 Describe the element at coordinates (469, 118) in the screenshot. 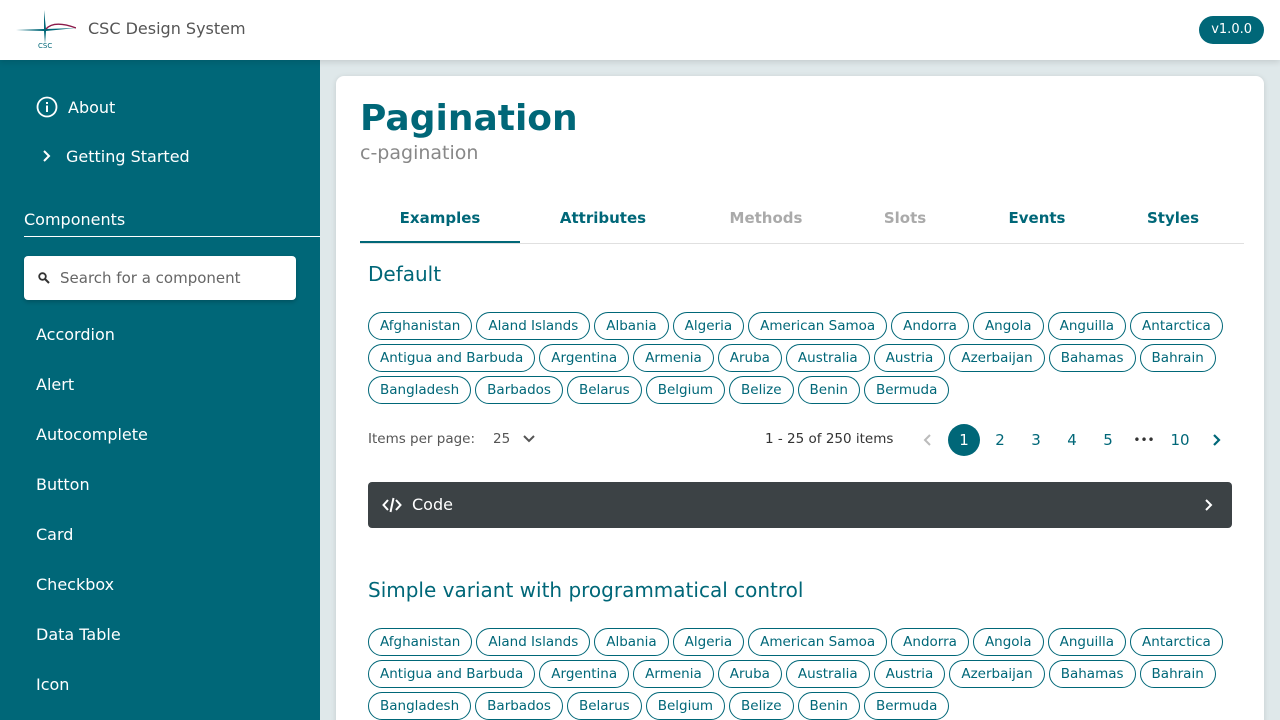

I see `page-title: Pagination` at that location.